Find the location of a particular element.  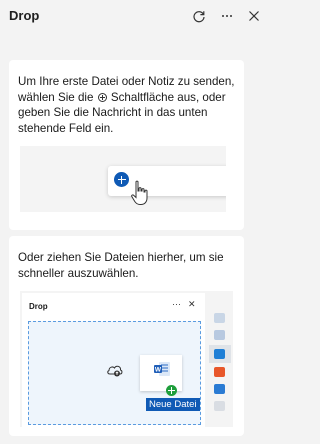

svg-text: W is located at coordinates (158, 370).